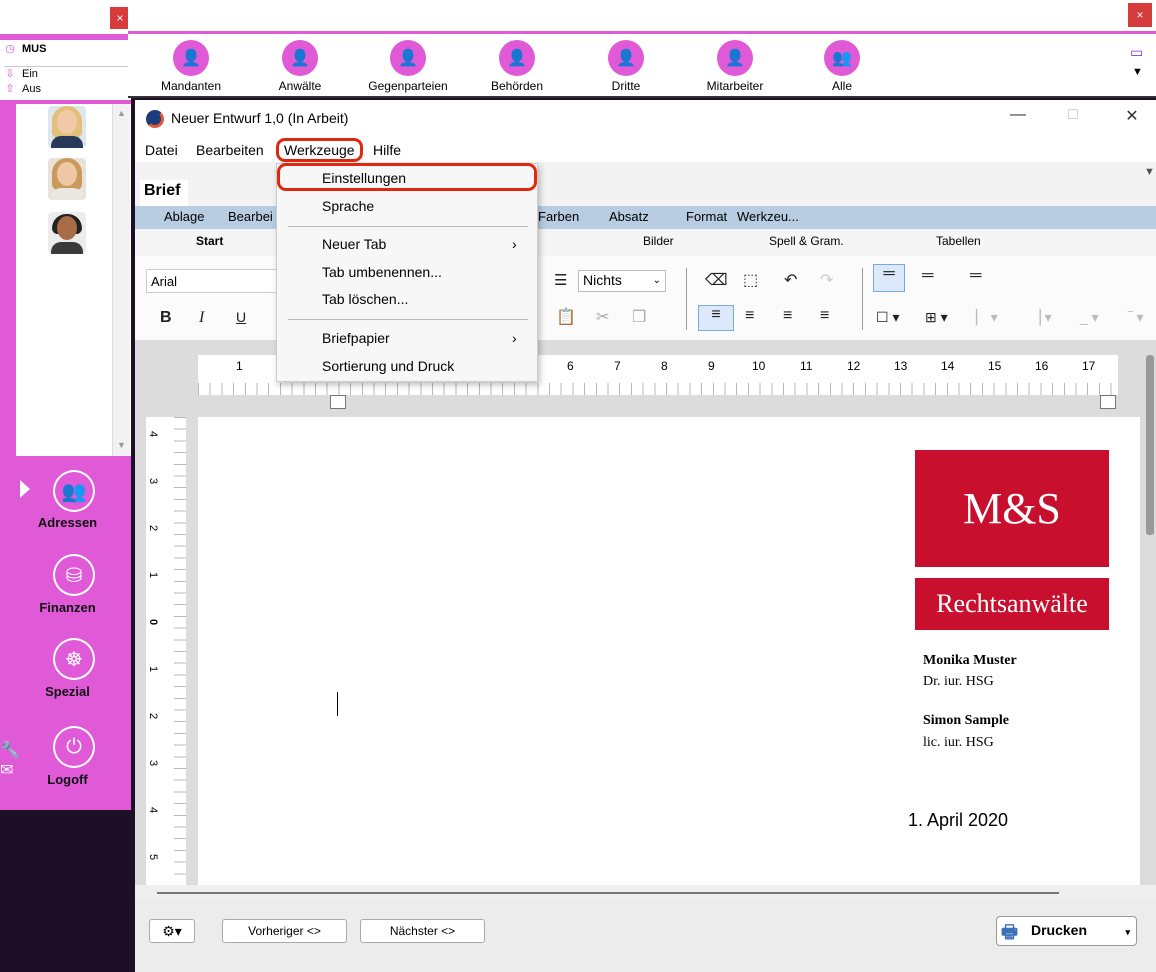  What do you see at coordinates (1089, 317) in the screenshot?
I see `underline-style-button: _ ▾` at bounding box center [1089, 317].